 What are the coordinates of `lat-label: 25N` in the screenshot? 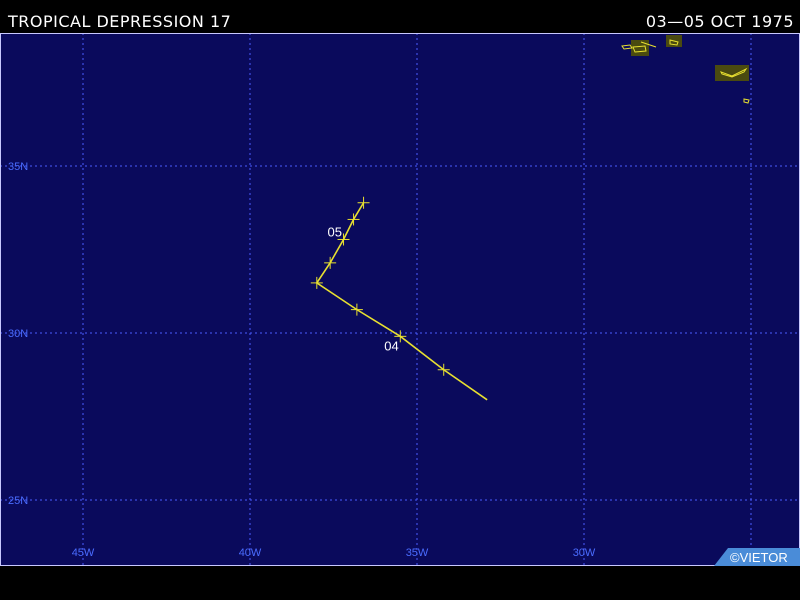 It's located at (18, 501).